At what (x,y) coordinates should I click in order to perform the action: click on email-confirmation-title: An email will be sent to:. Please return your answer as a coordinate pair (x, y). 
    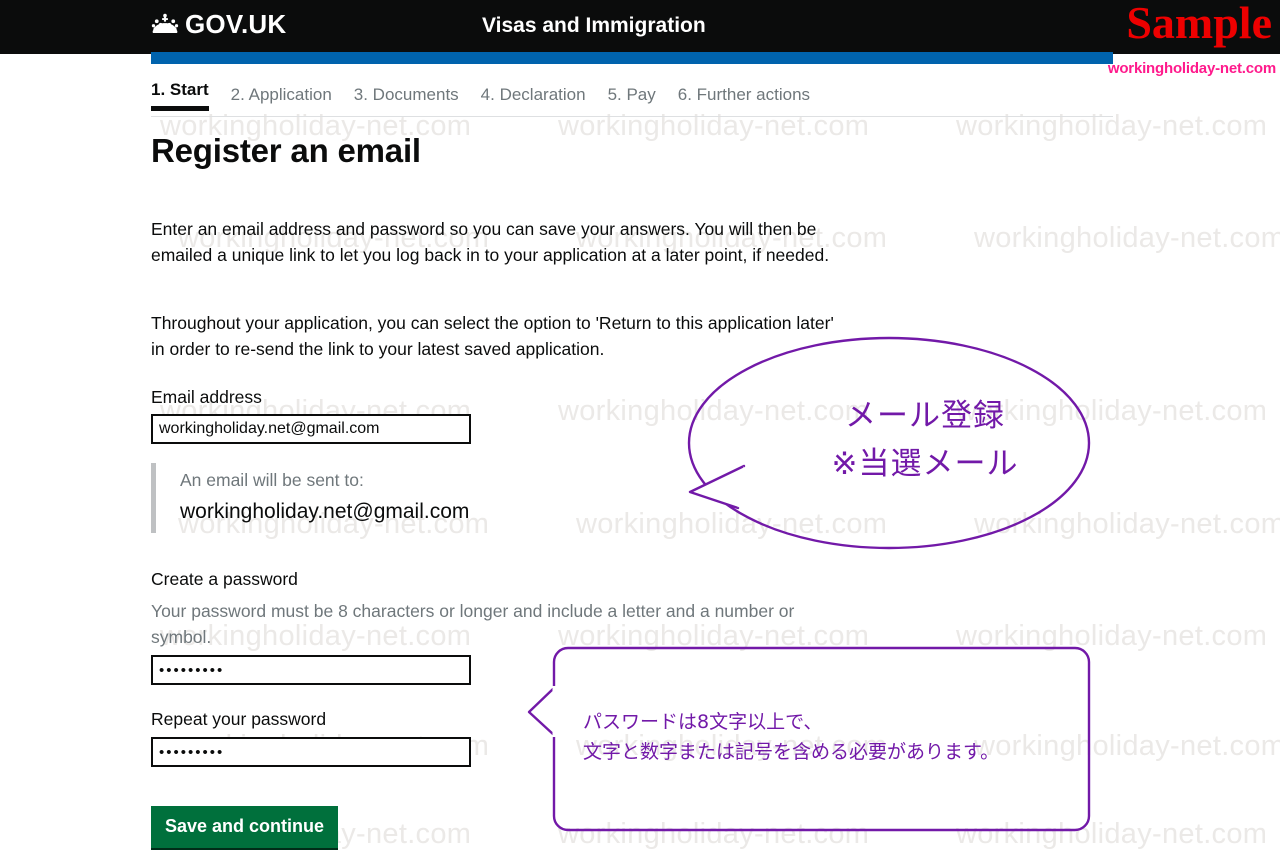
    Looking at the image, I should click on (272, 480).